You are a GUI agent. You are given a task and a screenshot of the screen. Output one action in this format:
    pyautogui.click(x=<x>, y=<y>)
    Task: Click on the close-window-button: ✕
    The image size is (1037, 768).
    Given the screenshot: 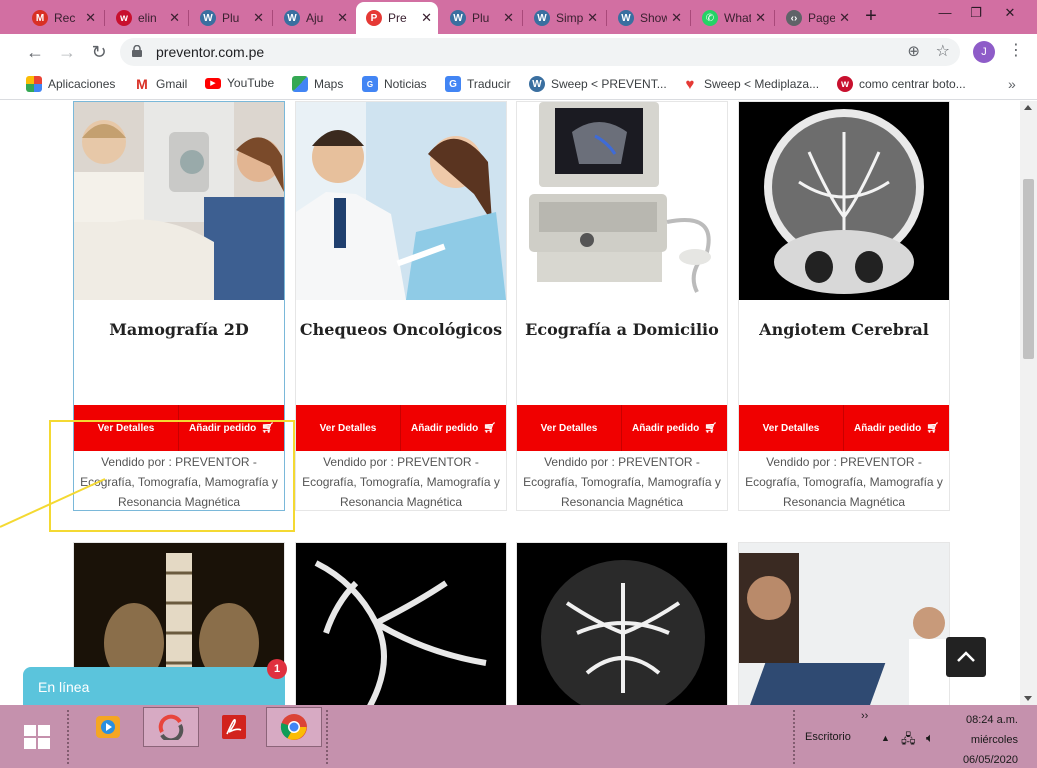 What is the action you would take?
    pyautogui.click(x=1010, y=13)
    